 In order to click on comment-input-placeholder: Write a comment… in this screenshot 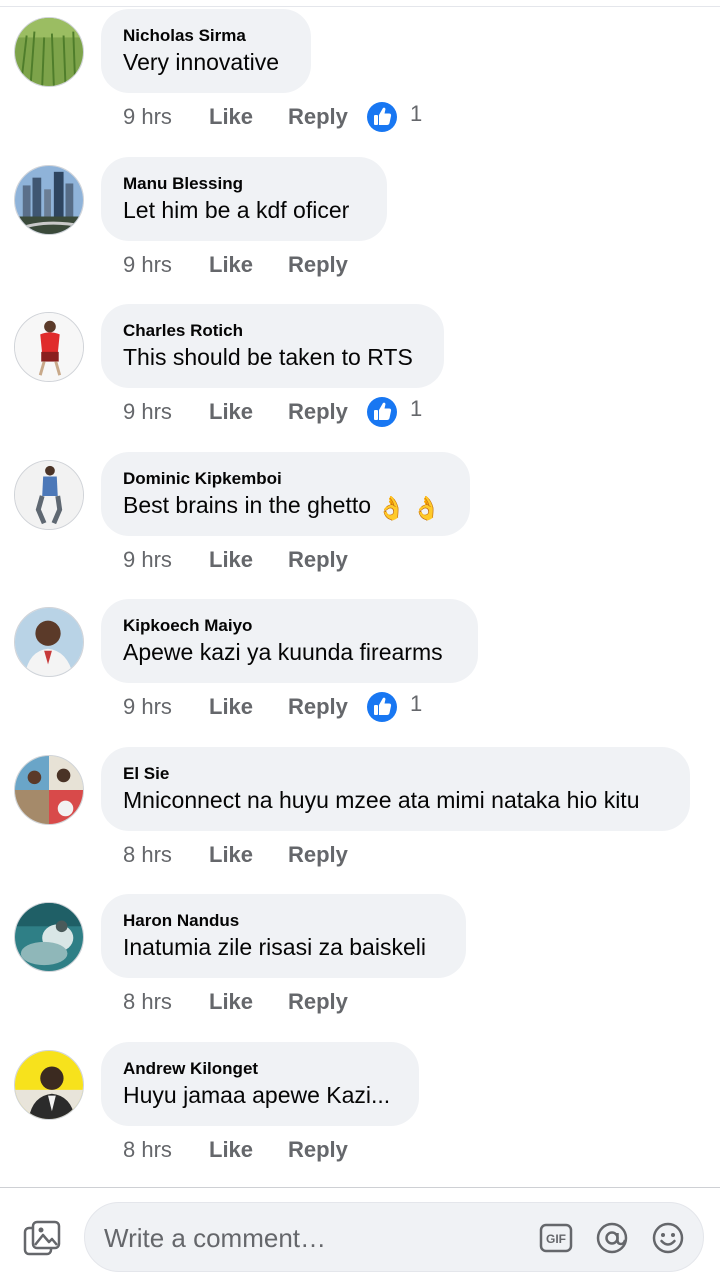, I will do `click(215, 1238)`.